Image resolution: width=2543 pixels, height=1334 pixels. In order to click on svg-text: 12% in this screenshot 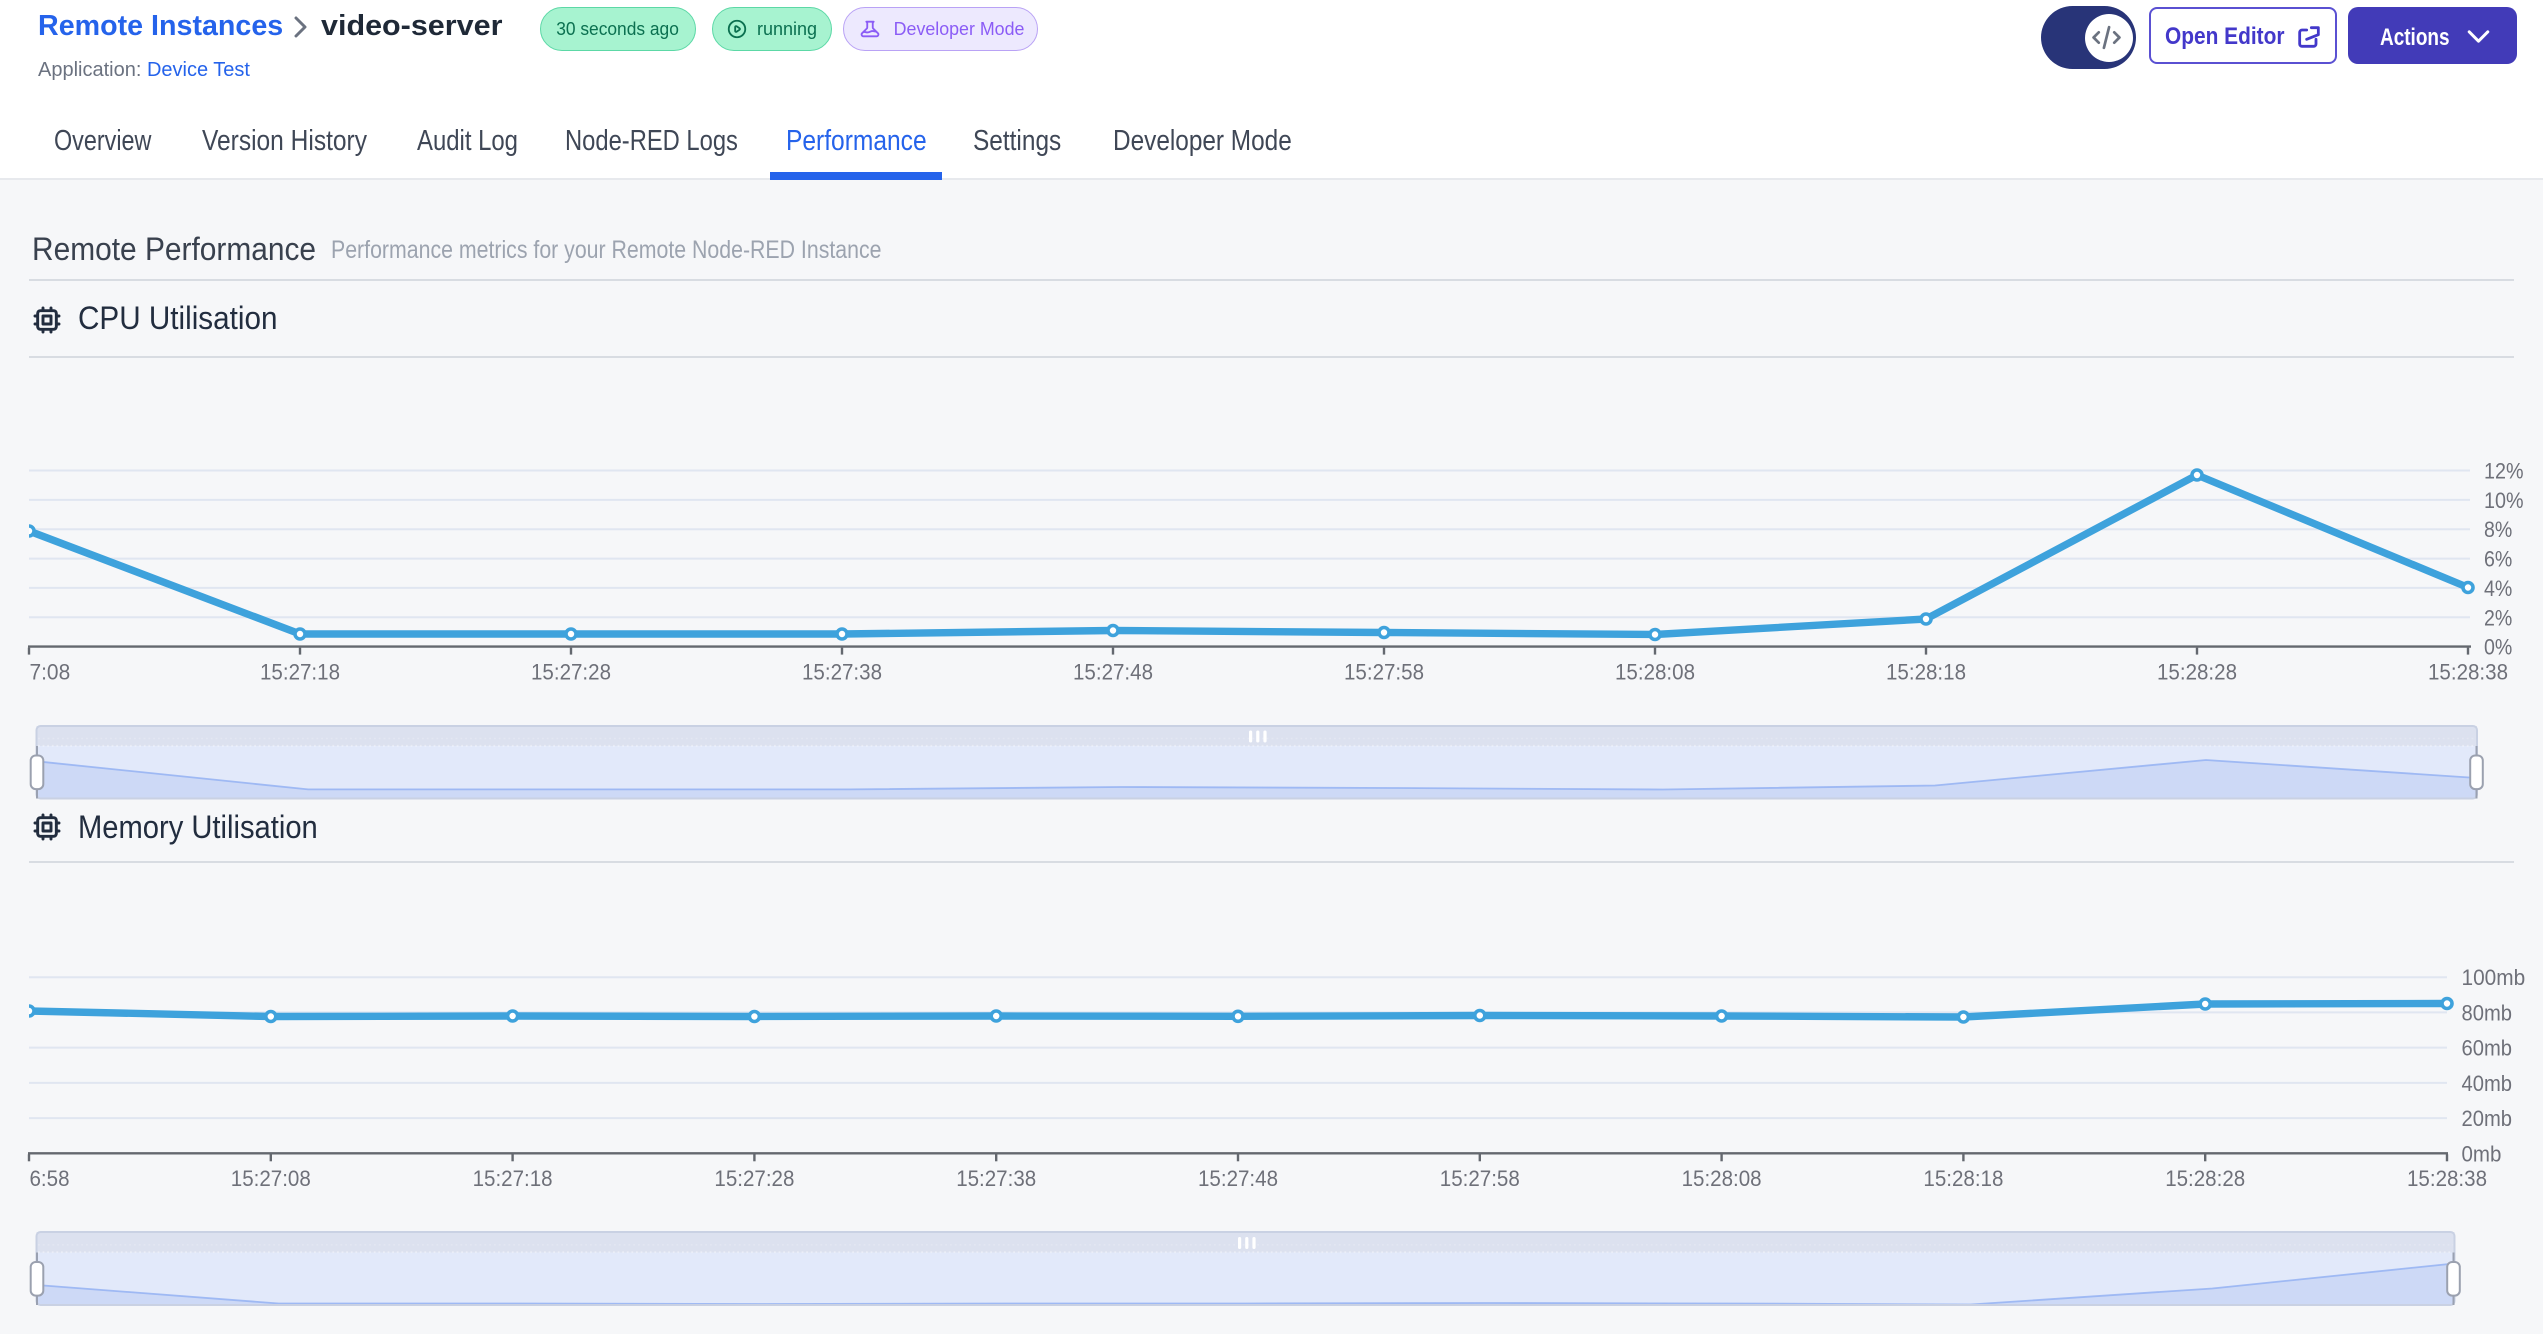, I will do `click(2504, 471)`.